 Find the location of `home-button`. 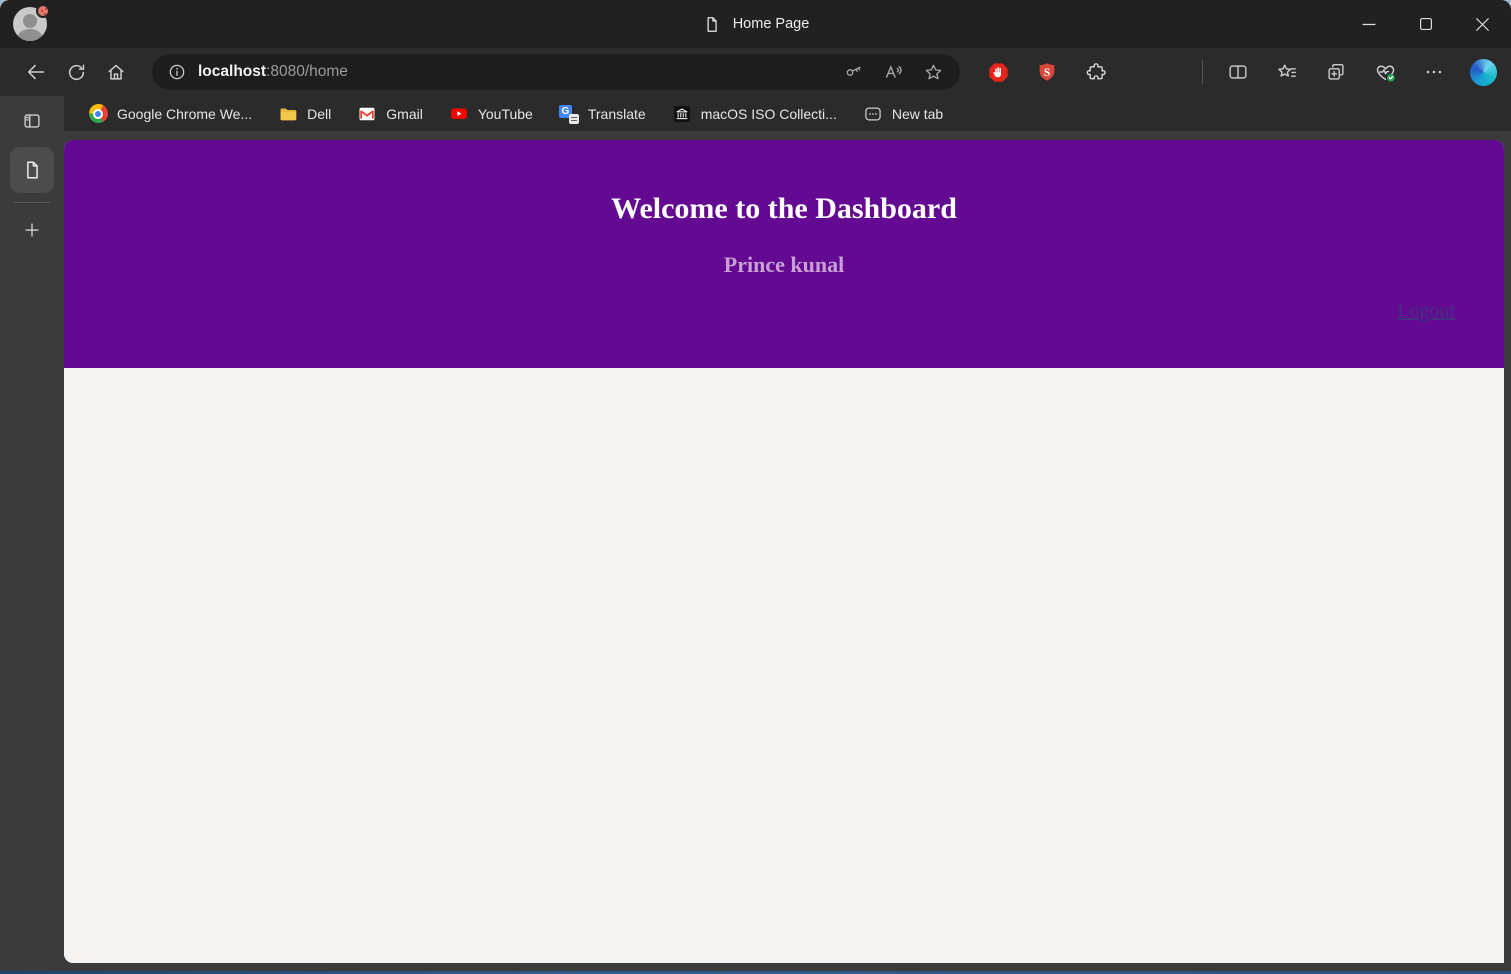

home-button is located at coordinates (116, 72).